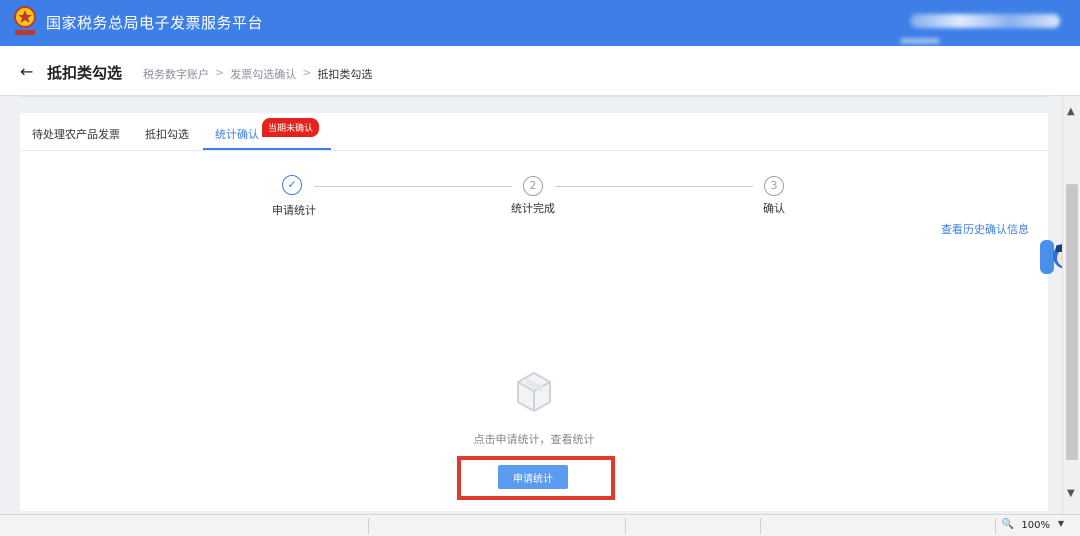 This screenshot has width=1080, height=536. I want to click on empty-state-text: 点击申请统计，查看统计, so click(534, 439).